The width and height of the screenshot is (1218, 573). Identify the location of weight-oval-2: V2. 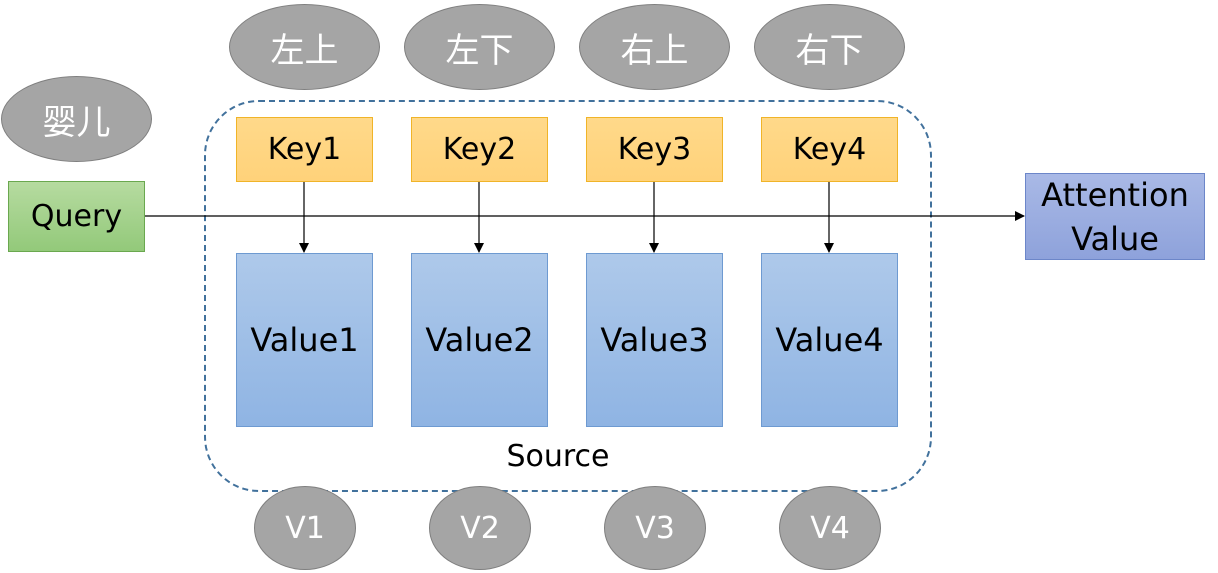
(480, 528).